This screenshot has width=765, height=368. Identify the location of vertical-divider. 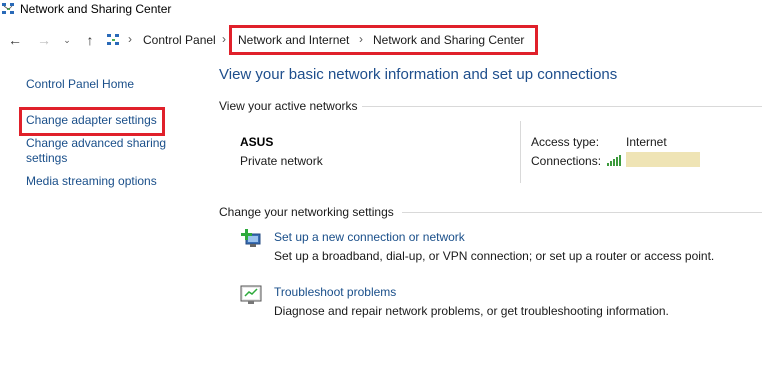
(520, 152).